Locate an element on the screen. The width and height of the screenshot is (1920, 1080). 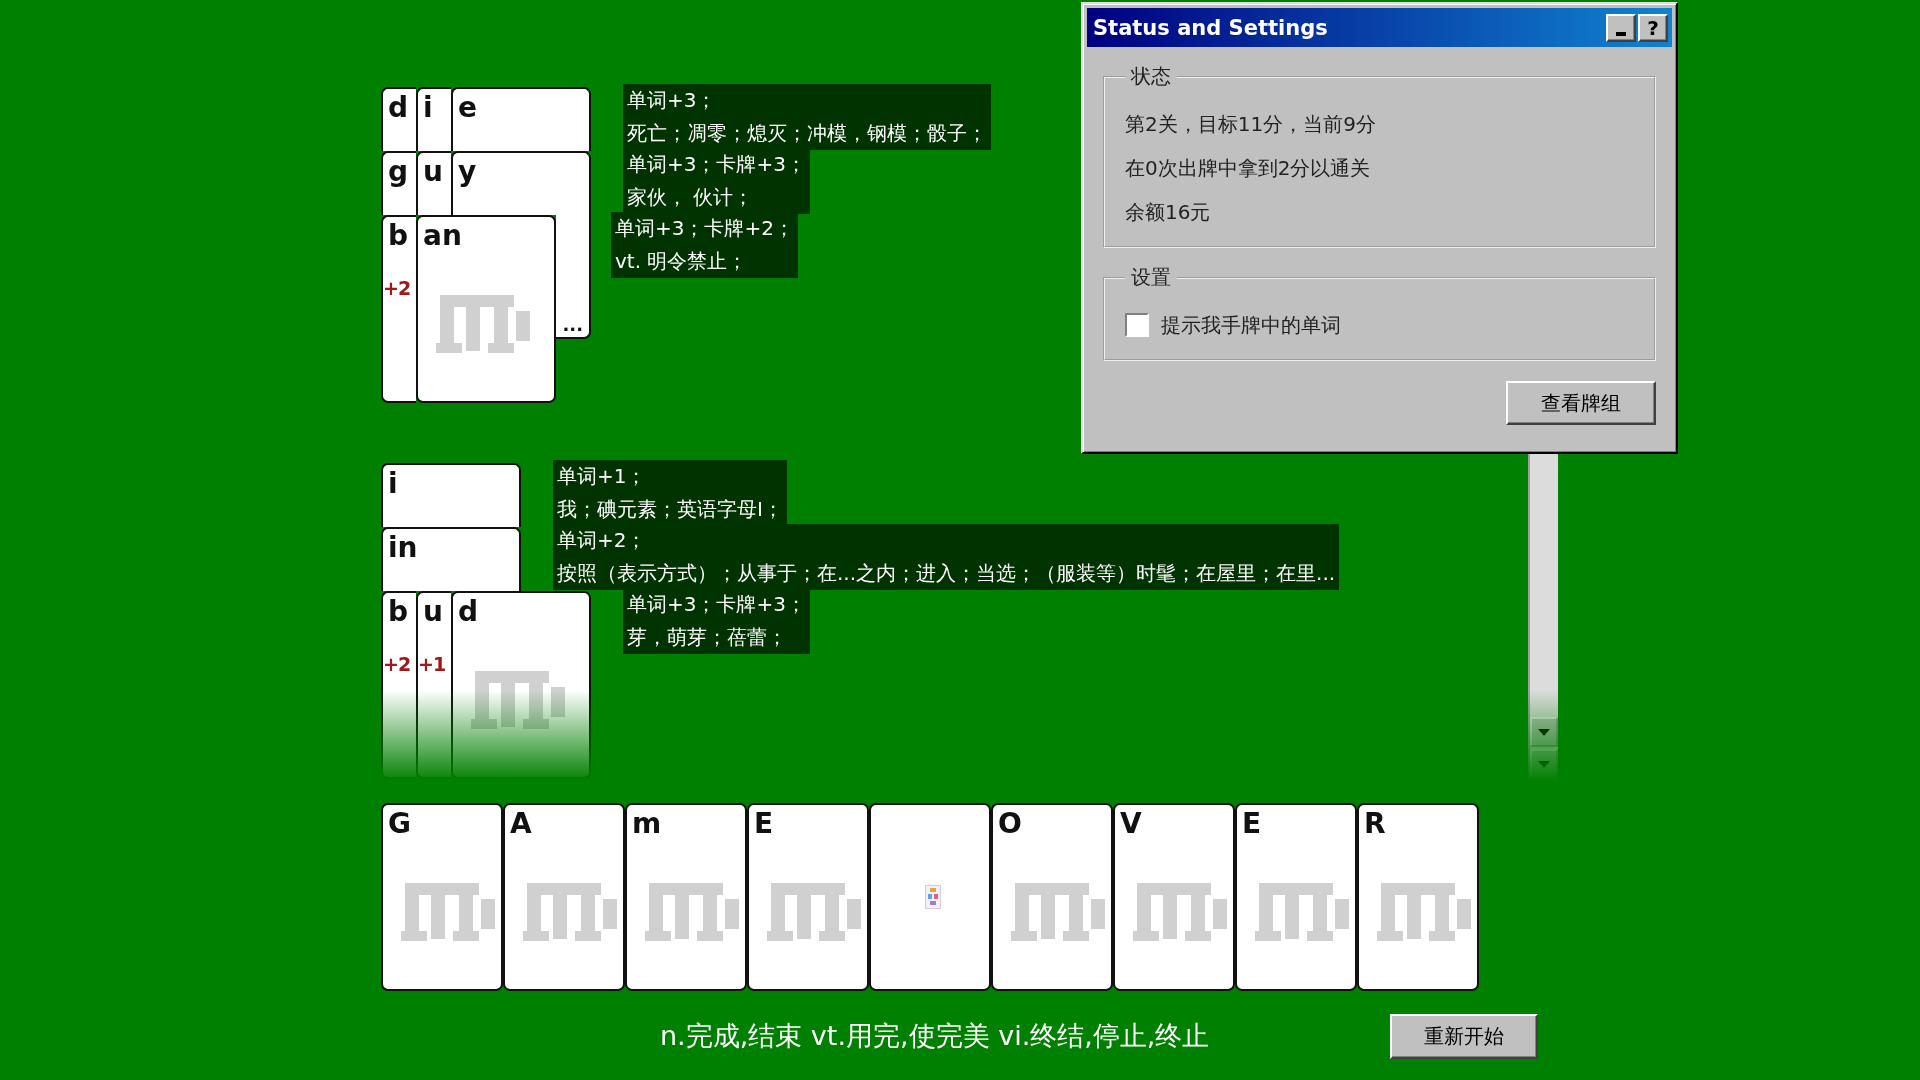
checkbox-label: 提示我手牌中的单词 is located at coordinates (1251, 325).